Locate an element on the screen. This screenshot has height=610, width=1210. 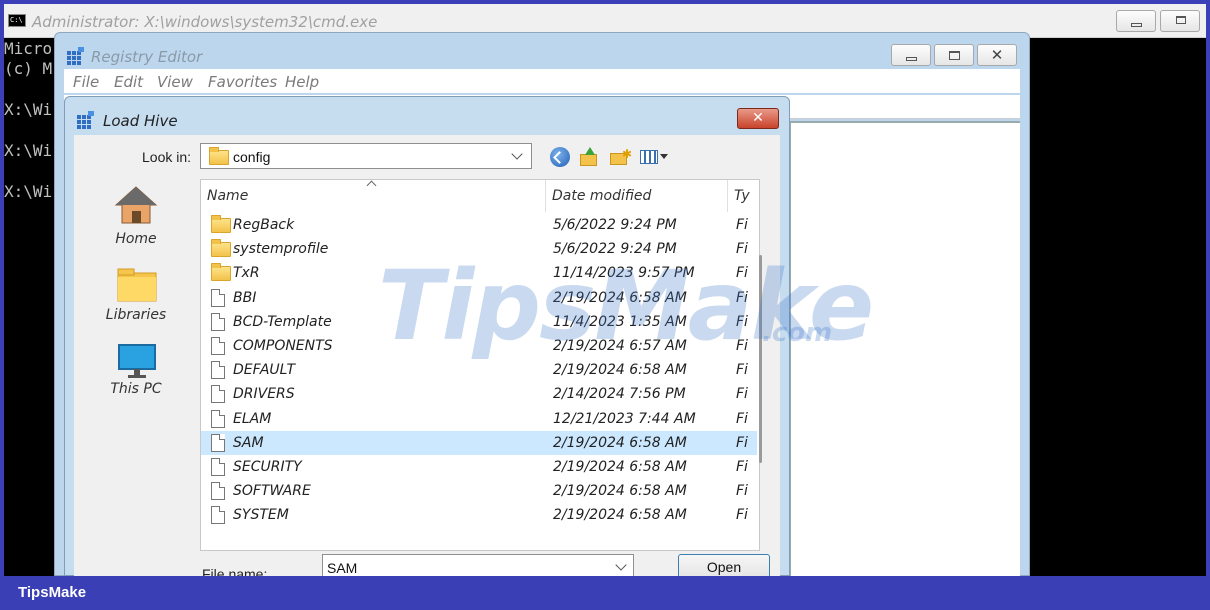
up-folder-icon is located at coordinates (589, 157).